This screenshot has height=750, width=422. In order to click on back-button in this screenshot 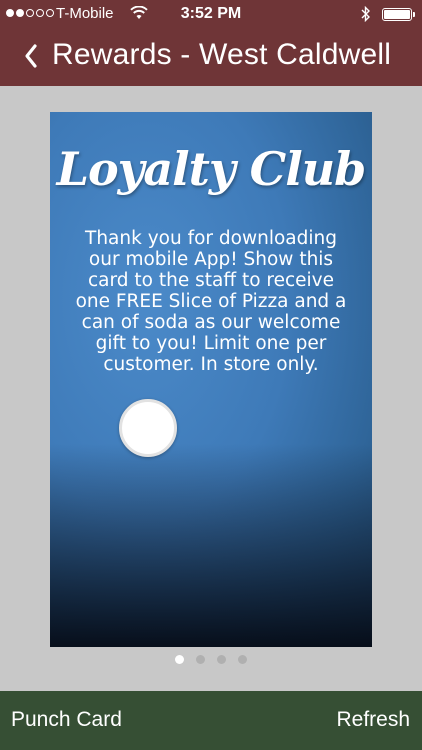, I will do `click(33, 56)`.